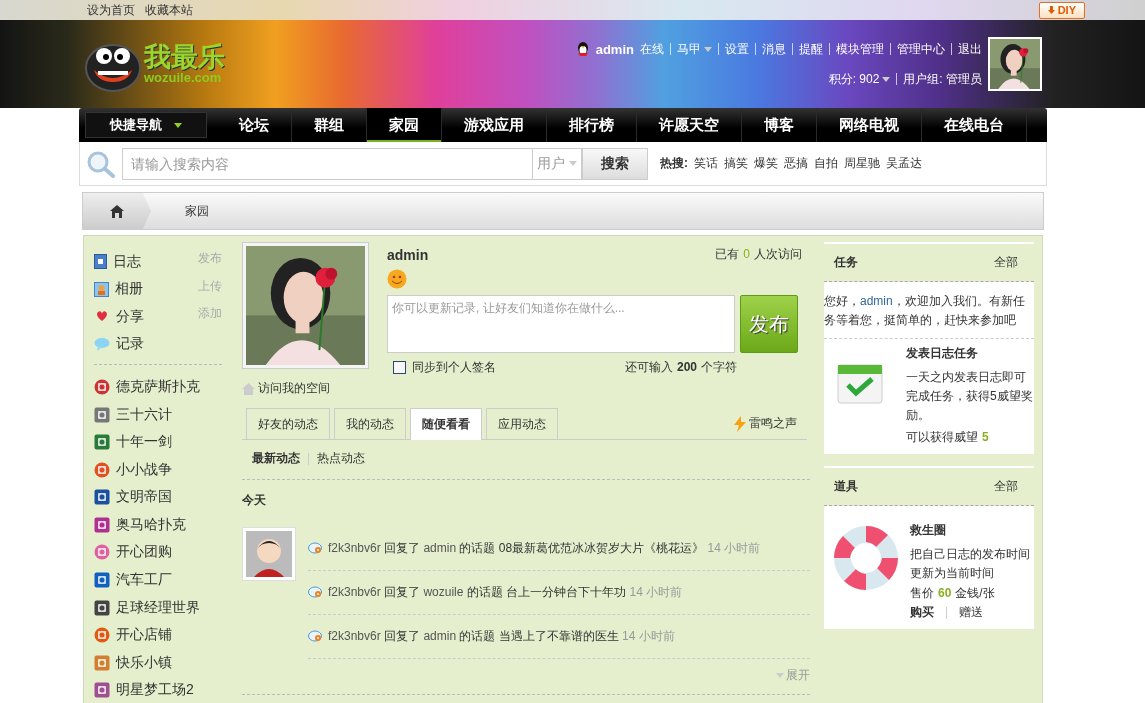  I want to click on username-link: admin, so click(614, 49).